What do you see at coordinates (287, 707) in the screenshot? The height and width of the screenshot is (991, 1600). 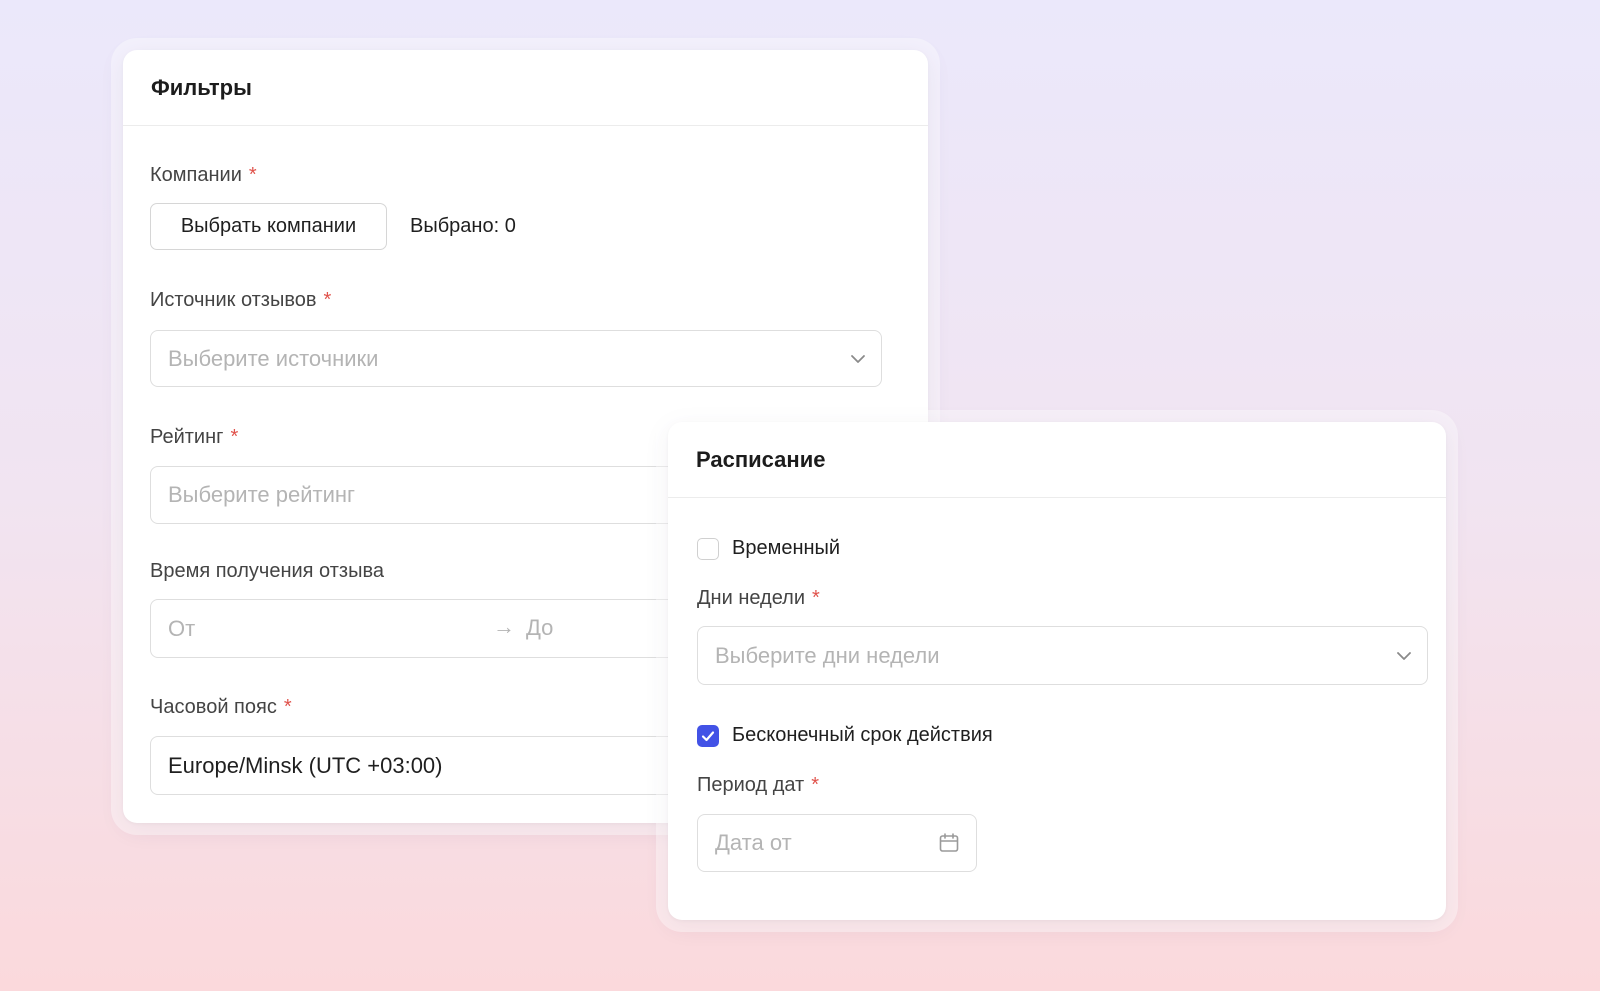 I see `timezone-required-mark: *` at bounding box center [287, 707].